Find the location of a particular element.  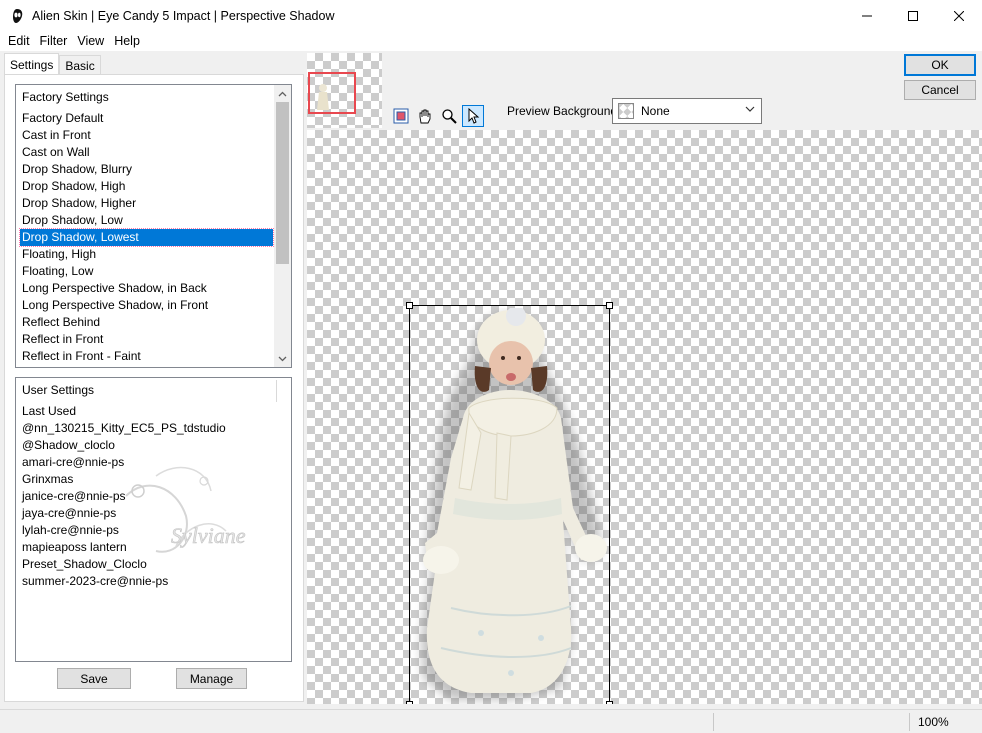

close-button is located at coordinates (959, 15).